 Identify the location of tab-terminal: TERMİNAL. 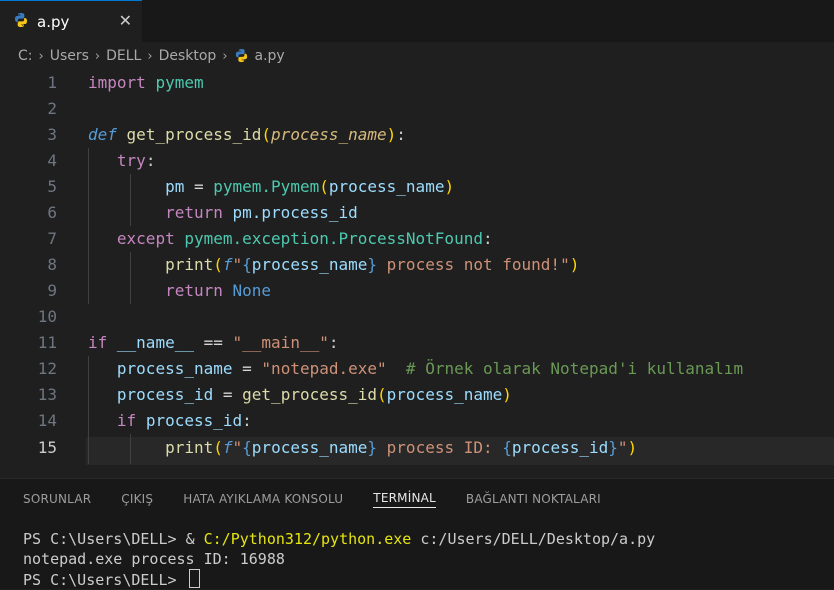
(404, 499).